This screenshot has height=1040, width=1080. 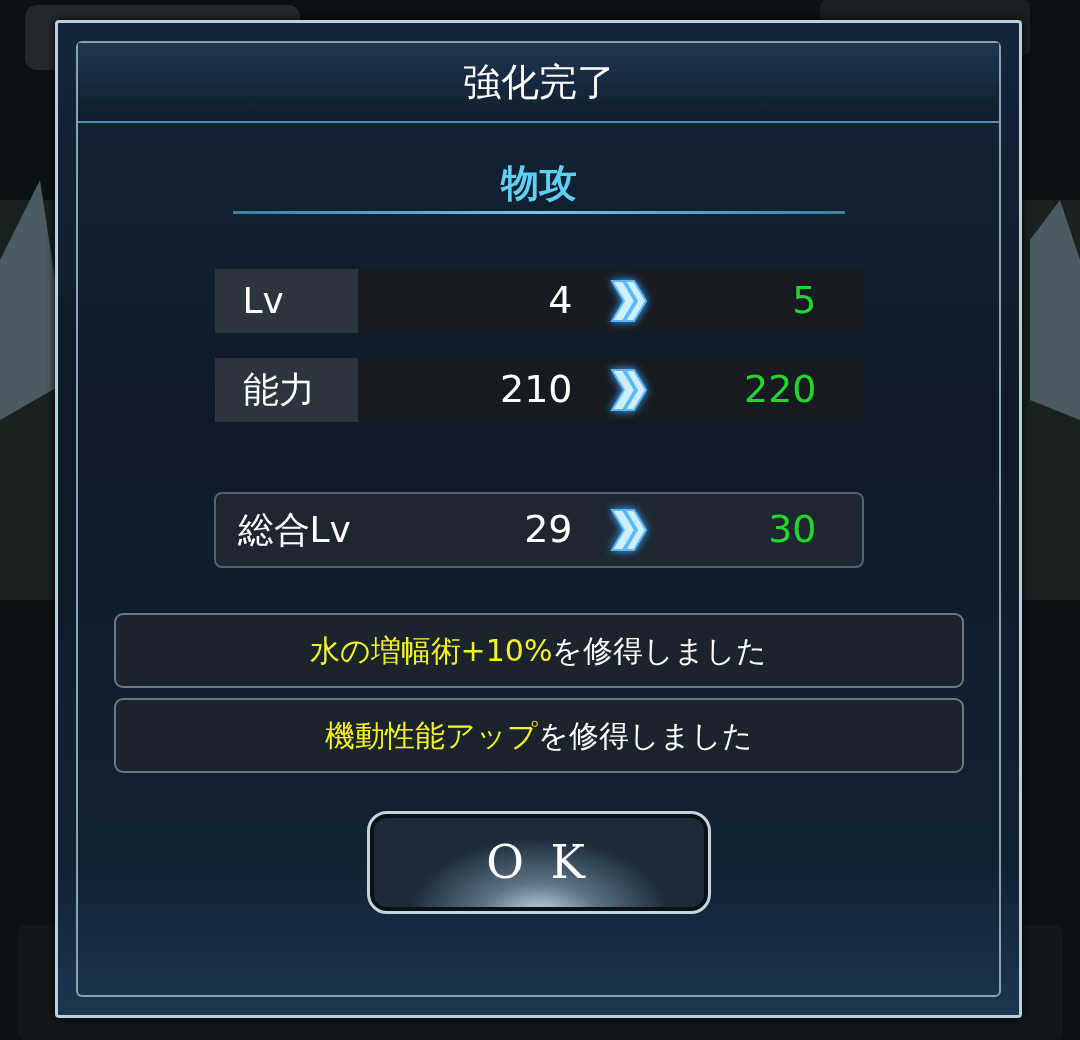 I want to click on stat-label: 総合Lv, so click(x=294, y=529).